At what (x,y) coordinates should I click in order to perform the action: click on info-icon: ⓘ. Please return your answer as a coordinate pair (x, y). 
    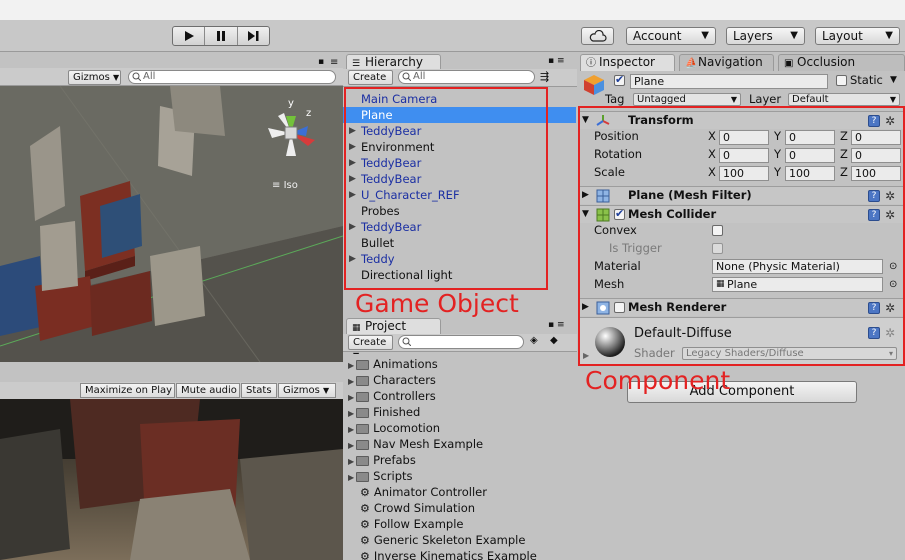
    Looking at the image, I should click on (591, 63).